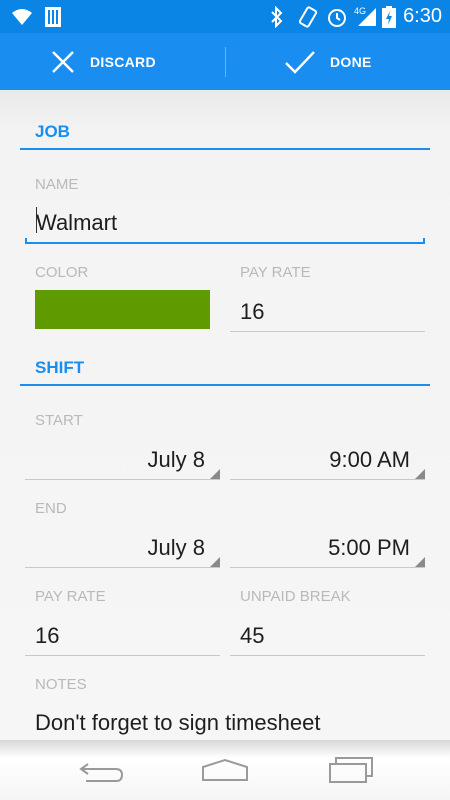 Image resolution: width=450 pixels, height=800 pixels. What do you see at coordinates (122, 655) in the screenshot?
I see `shift-pay-rate-underline` at bounding box center [122, 655].